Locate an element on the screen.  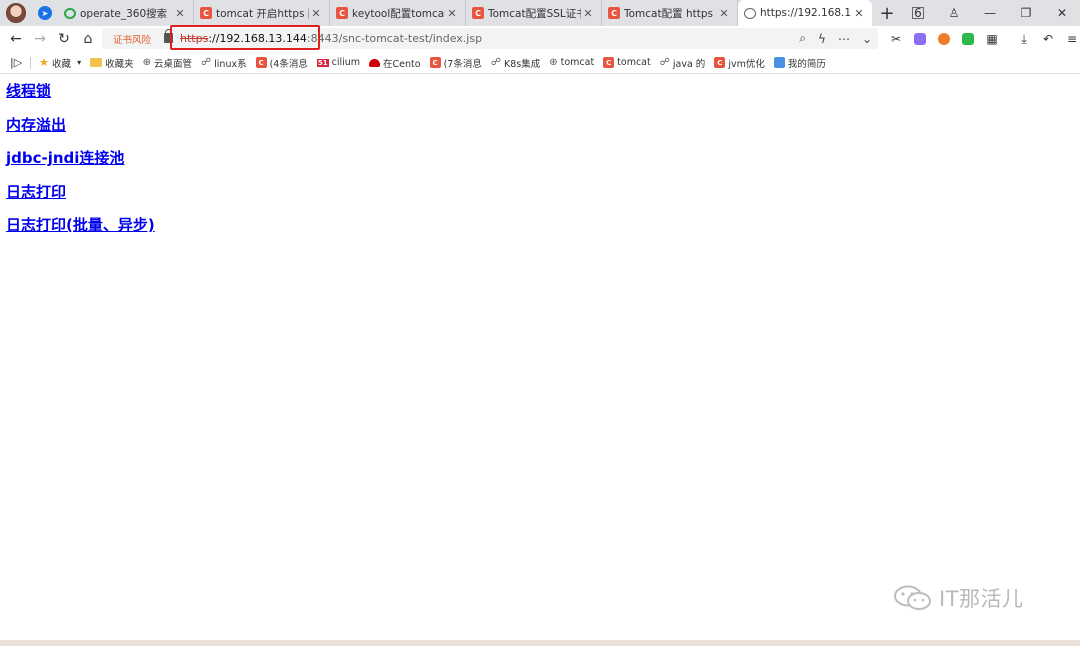
more-icon: ⋯ is located at coordinates (844, 39).